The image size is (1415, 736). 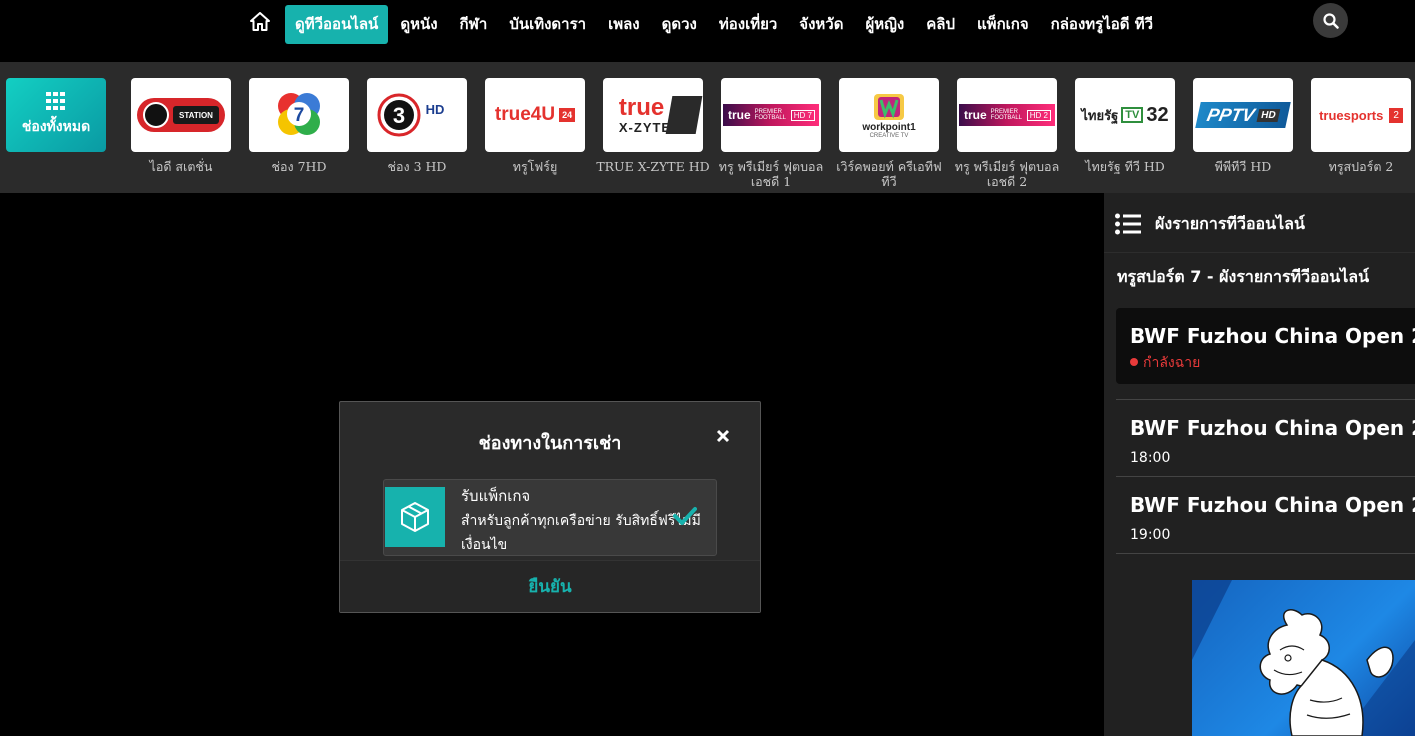 I want to click on channel-item: true4U 24 ทรูโฟร์ยู, so click(x=535, y=126).